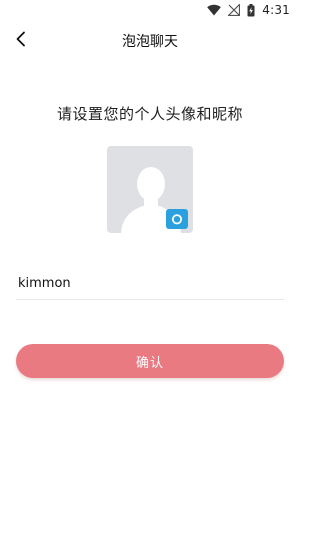 This screenshot has height=533, width=320. I want to click on page-title: 泡泡聊天, so click(150, 42).